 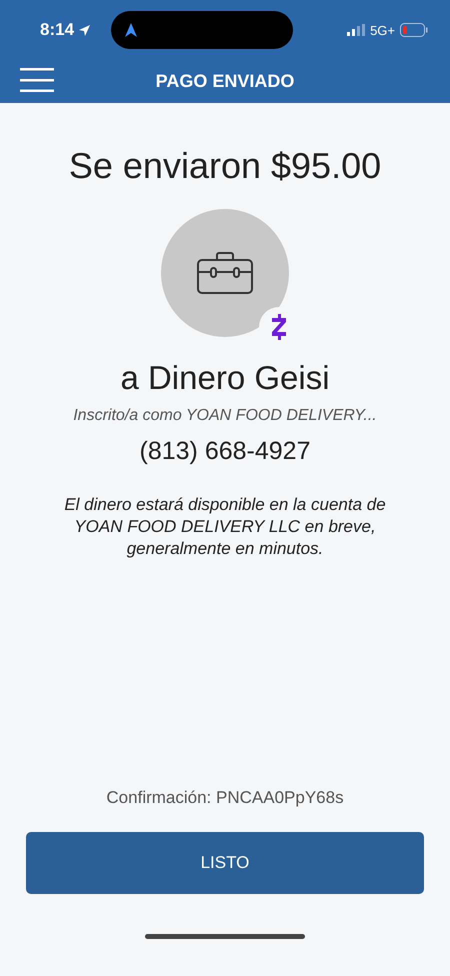 I want to click on location-arrow-icon, so click(x=85, y=30).